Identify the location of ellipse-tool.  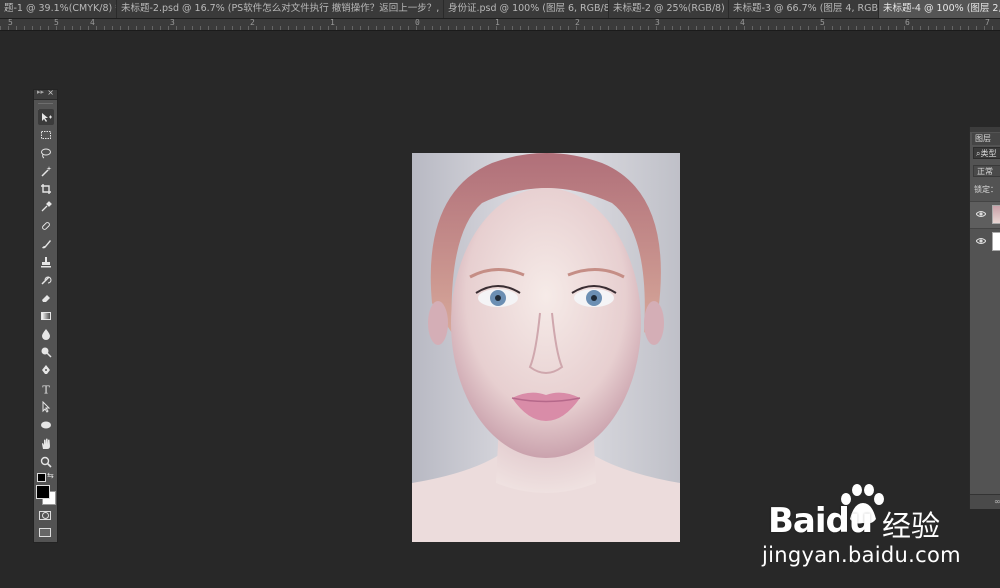
(46, 425).